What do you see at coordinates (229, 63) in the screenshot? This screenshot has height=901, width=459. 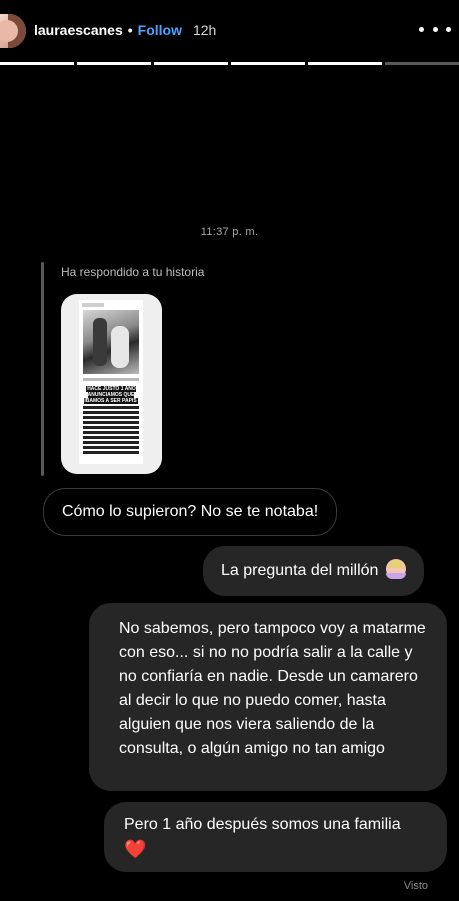 I see `story-progress-bar` at bounding box center [229, 63].